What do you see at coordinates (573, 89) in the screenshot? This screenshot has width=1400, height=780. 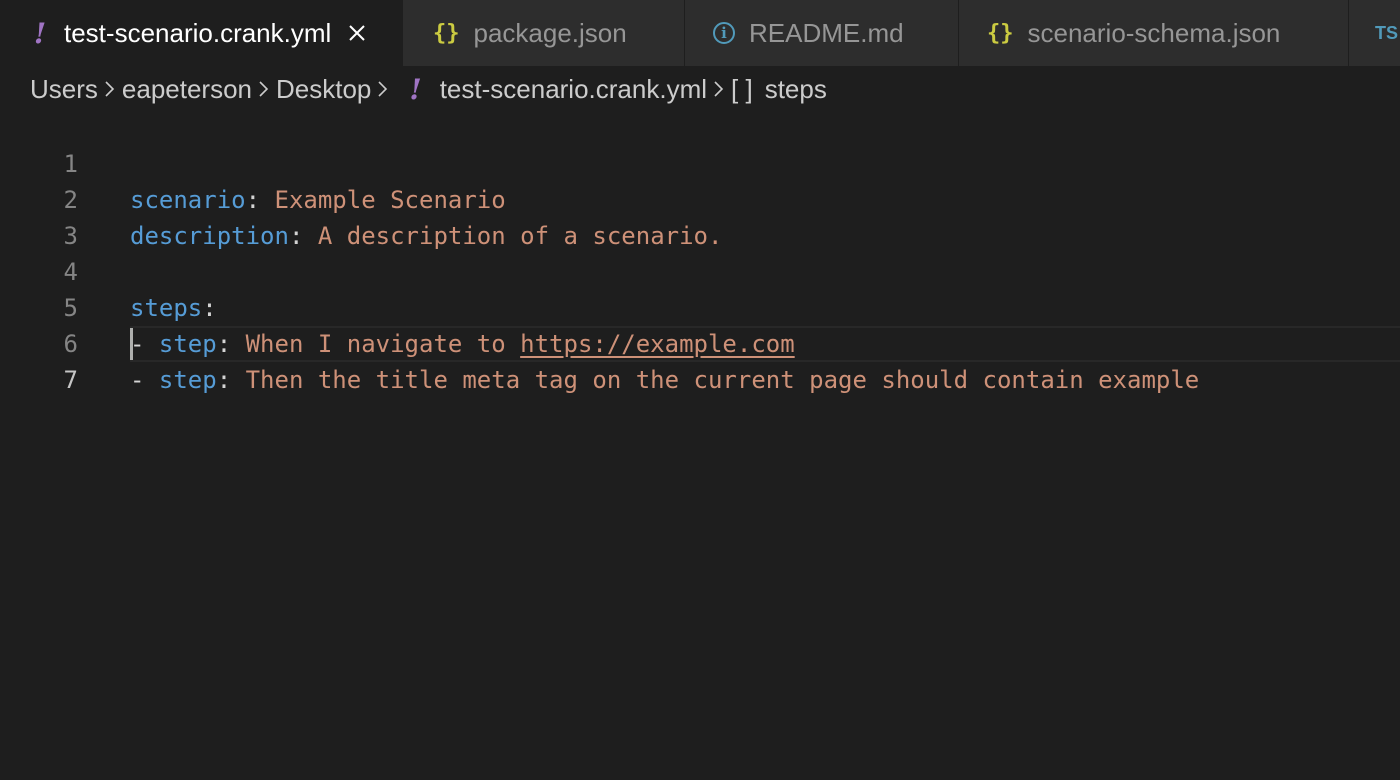 I see `breadcrumb-item-file: test-scenario.crank.yml` at bounding box center [573, 89].